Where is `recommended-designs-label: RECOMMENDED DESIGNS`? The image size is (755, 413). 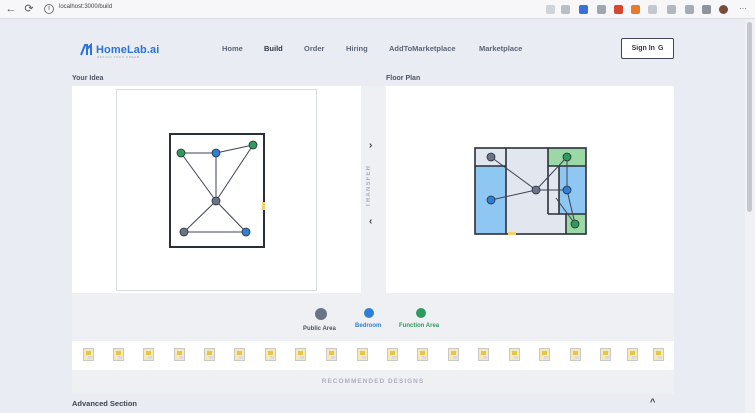
recommended-designs-label: RECOMMENDED DESIGNS is located at coordinates (373, 382).